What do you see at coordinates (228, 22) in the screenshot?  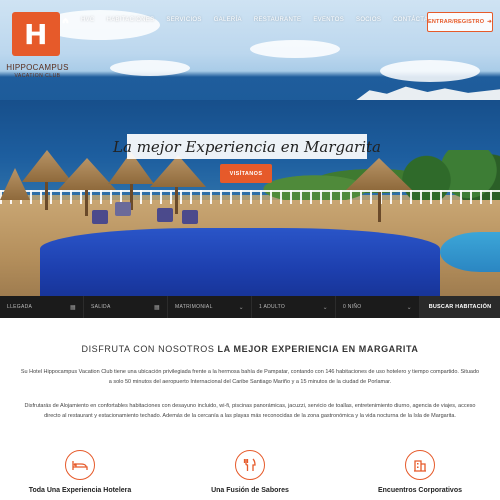 I see `nav-item-galeria: GALERÍA` at bounding box center [228, 22].